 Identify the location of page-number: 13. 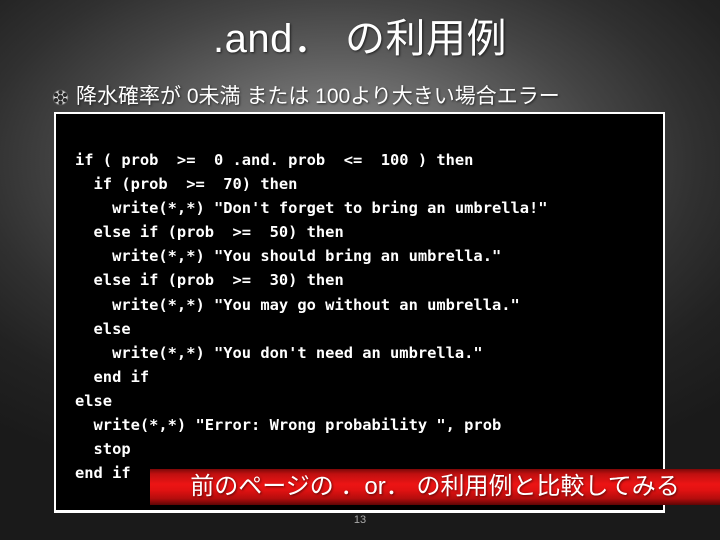
(360, 520).